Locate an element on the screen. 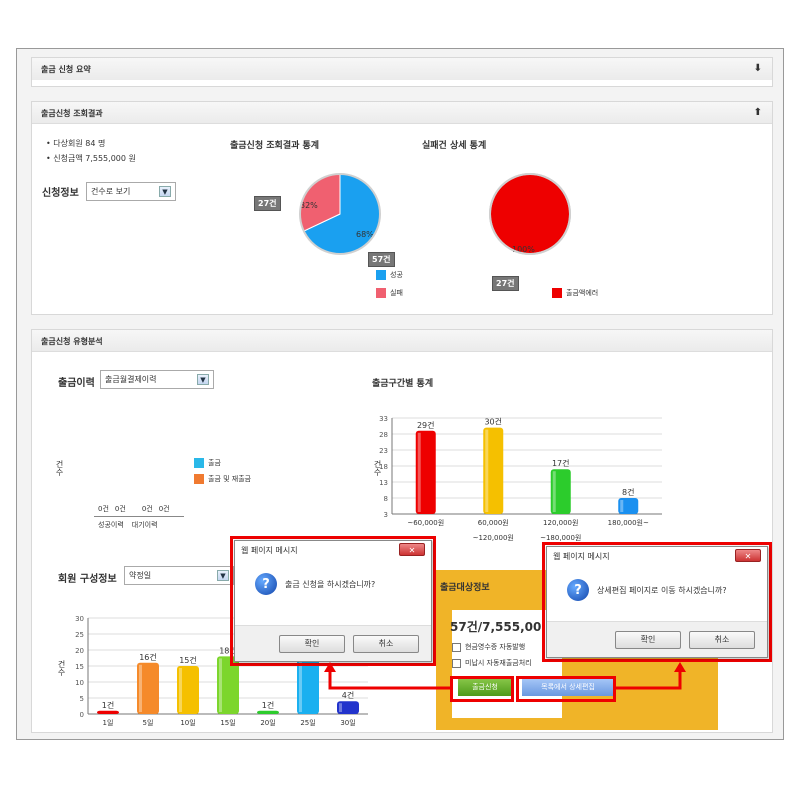 The width and height of the screenshot is (800, 792). question-icon: ? is located at coordinates (578, 590).